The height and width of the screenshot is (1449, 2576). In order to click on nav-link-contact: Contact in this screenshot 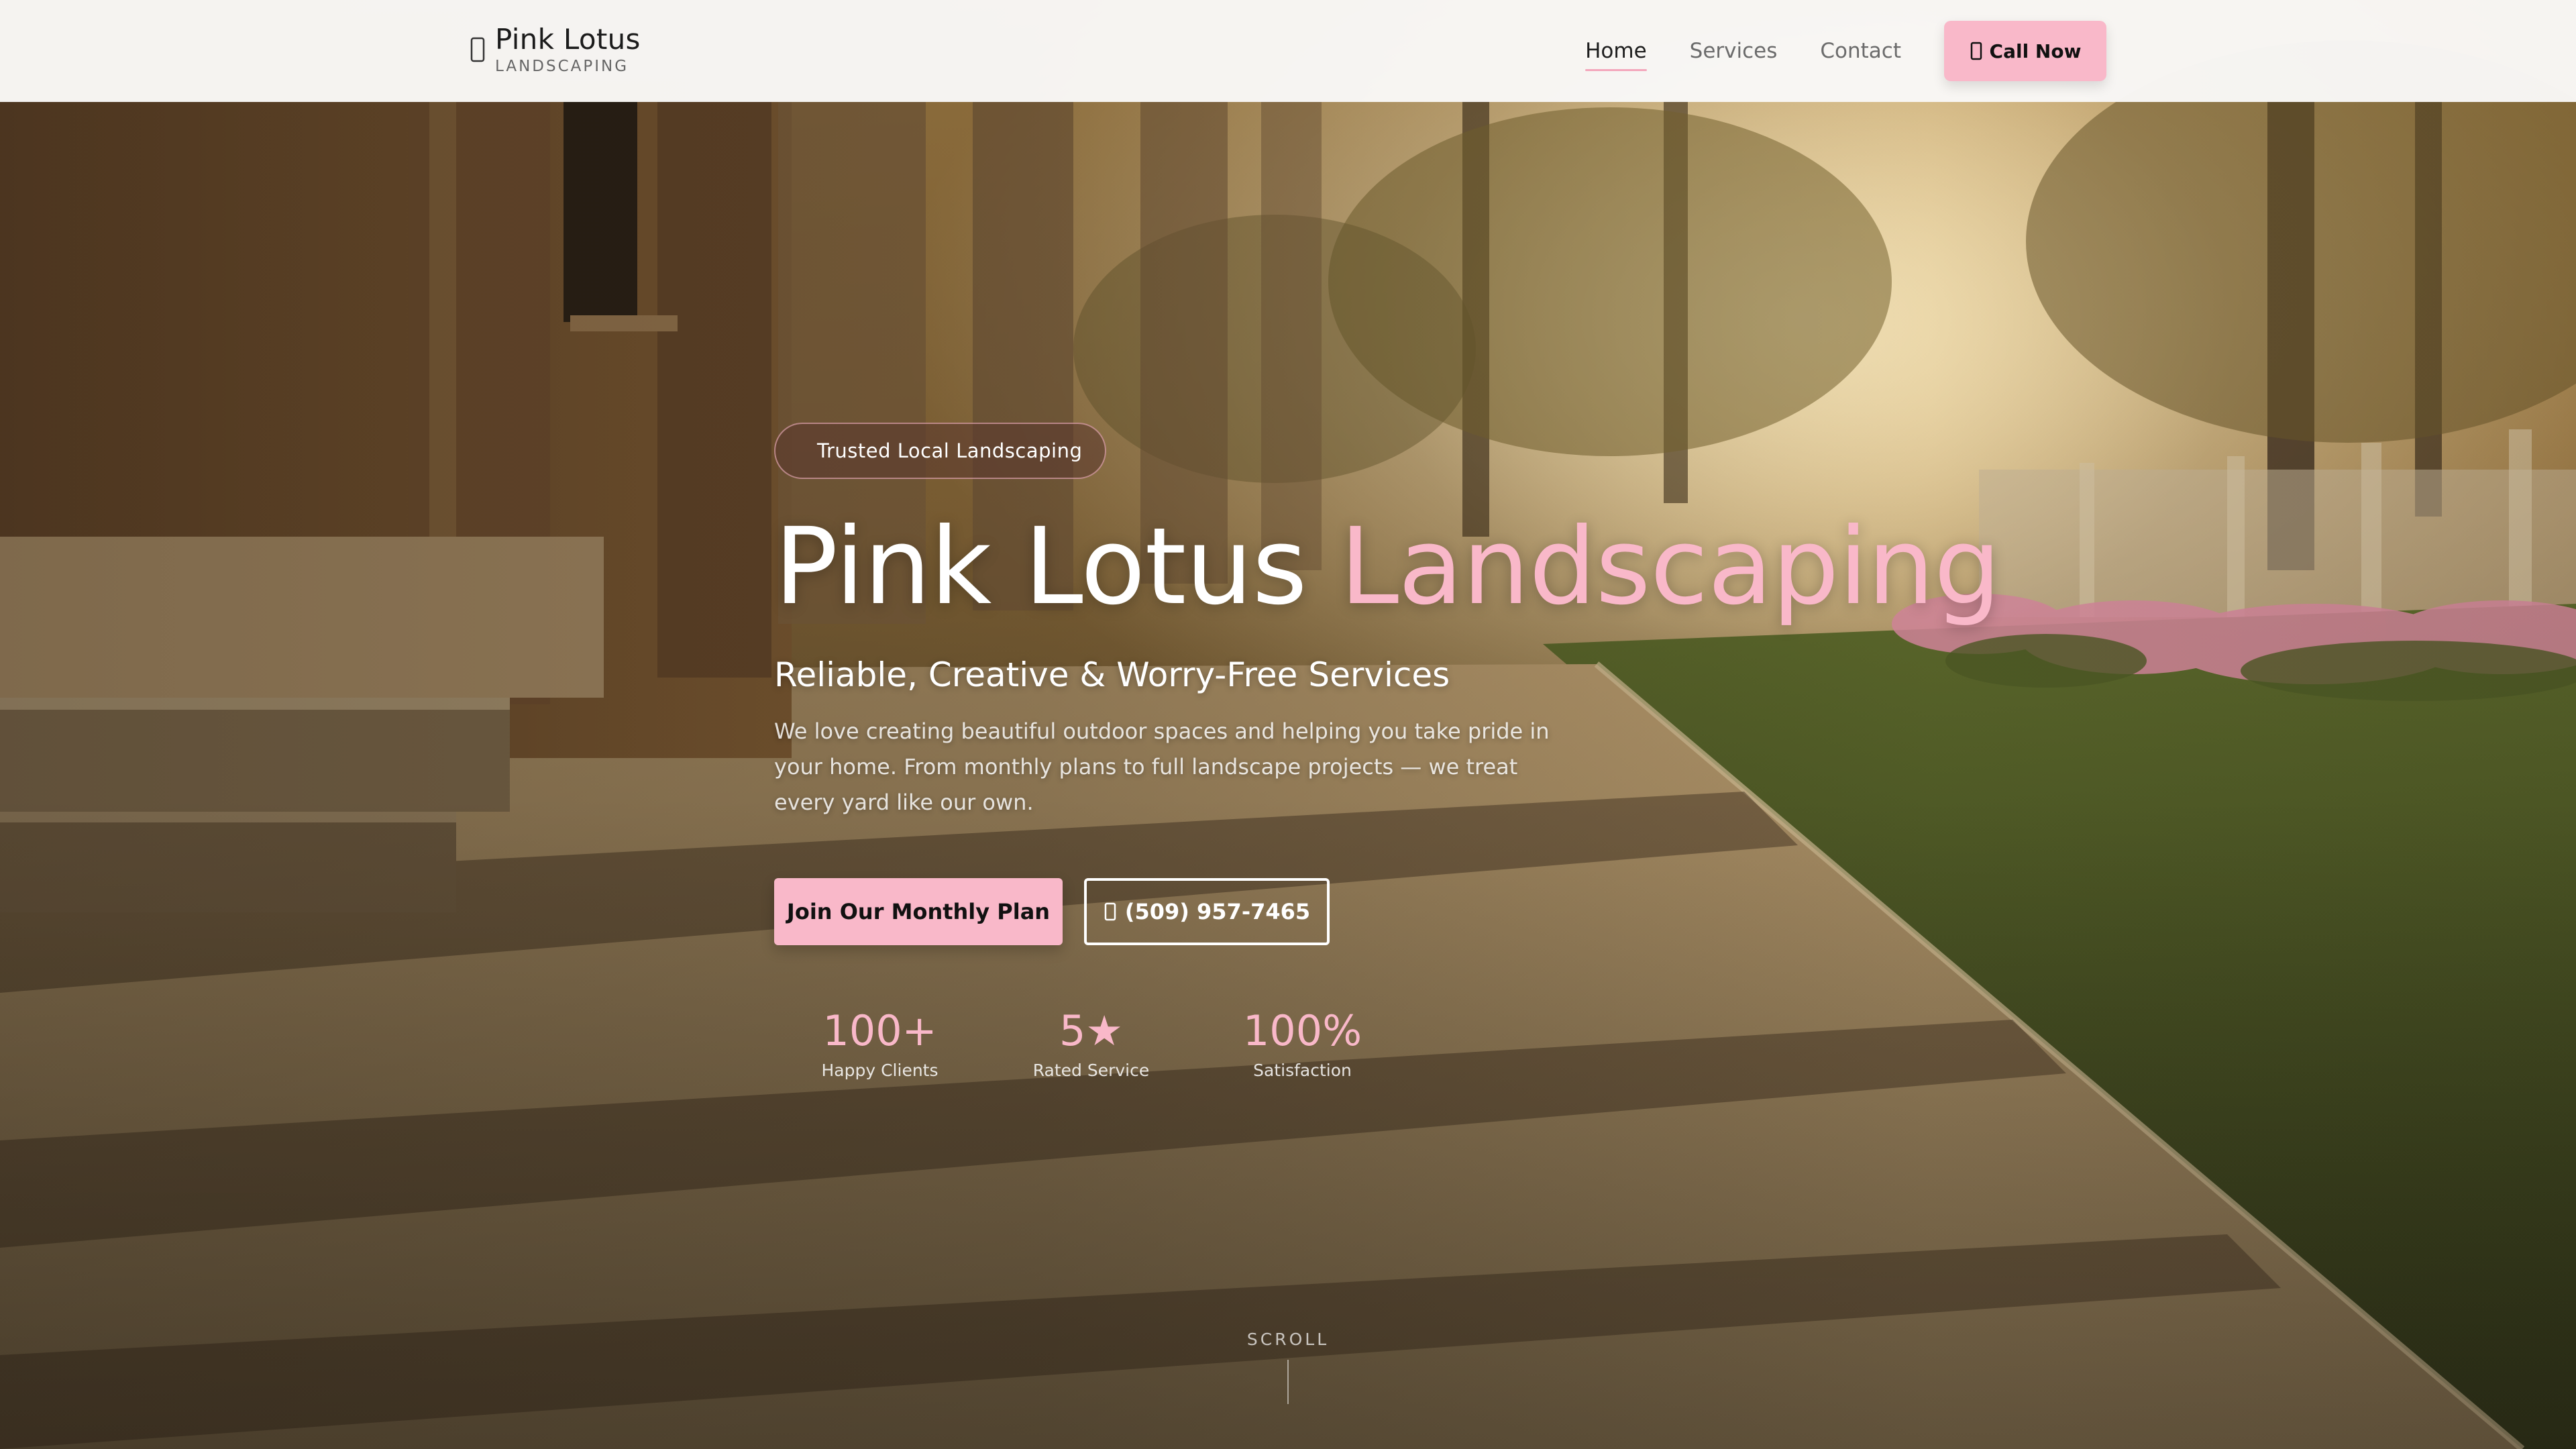, I will do `click(1860, 51)`.